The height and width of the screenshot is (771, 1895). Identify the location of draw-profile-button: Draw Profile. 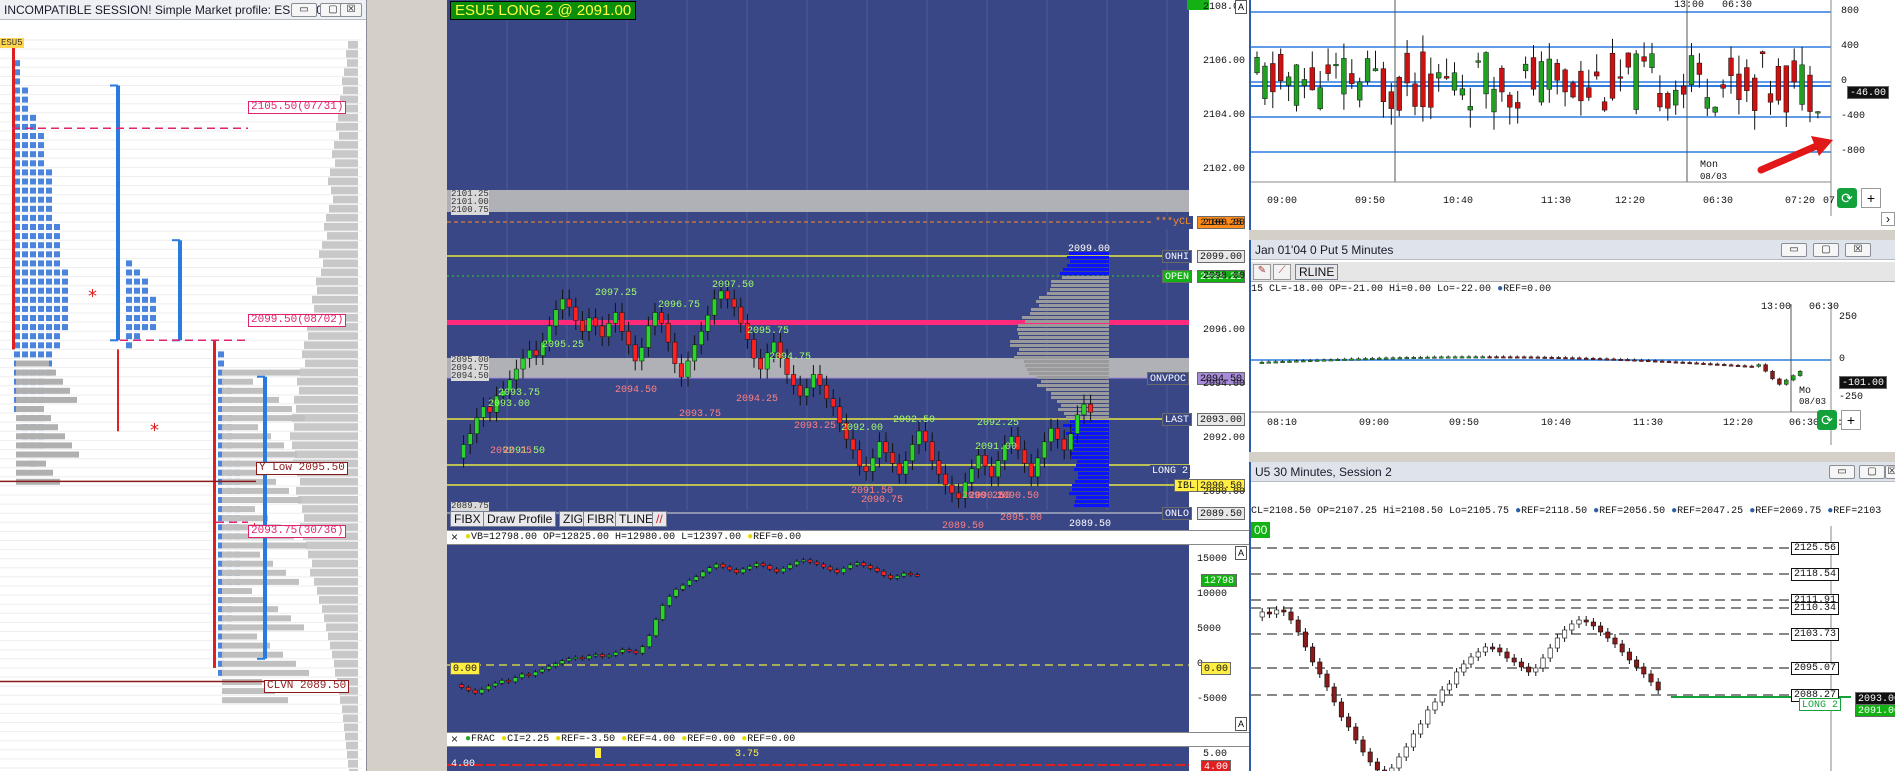
(520, 519).